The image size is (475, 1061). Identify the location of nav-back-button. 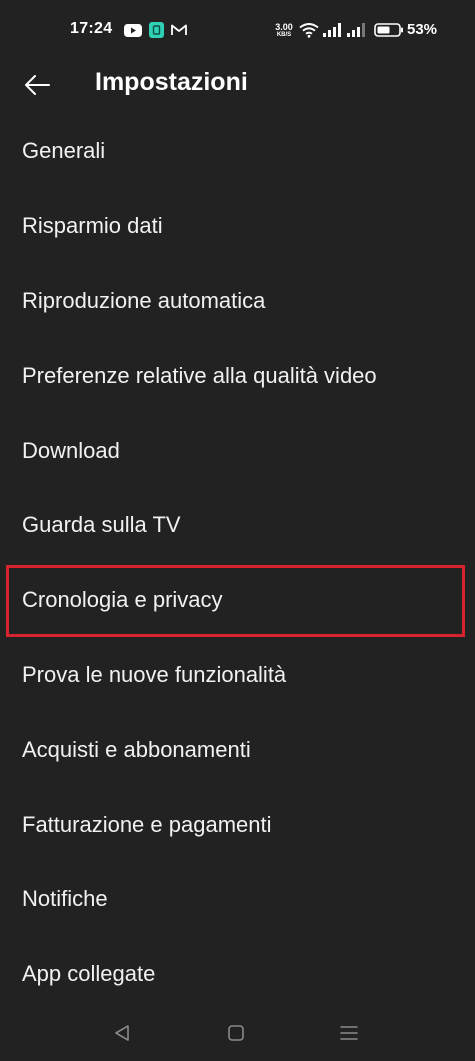
(122, 1033).